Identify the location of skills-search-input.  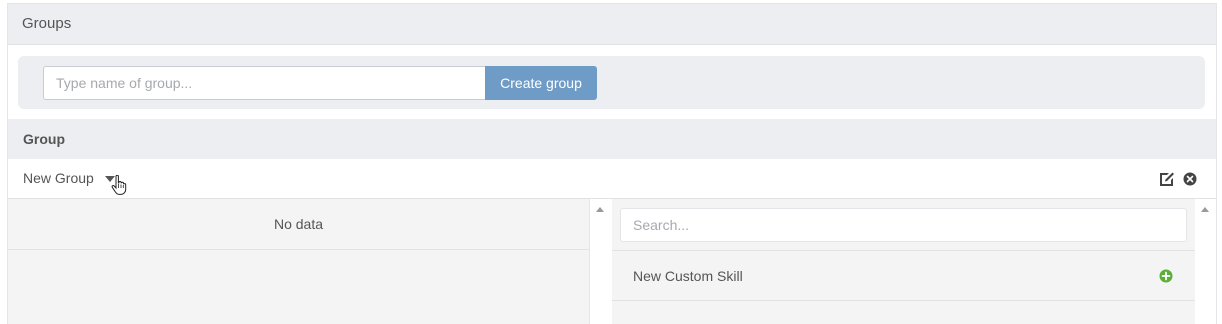
(903, 225).